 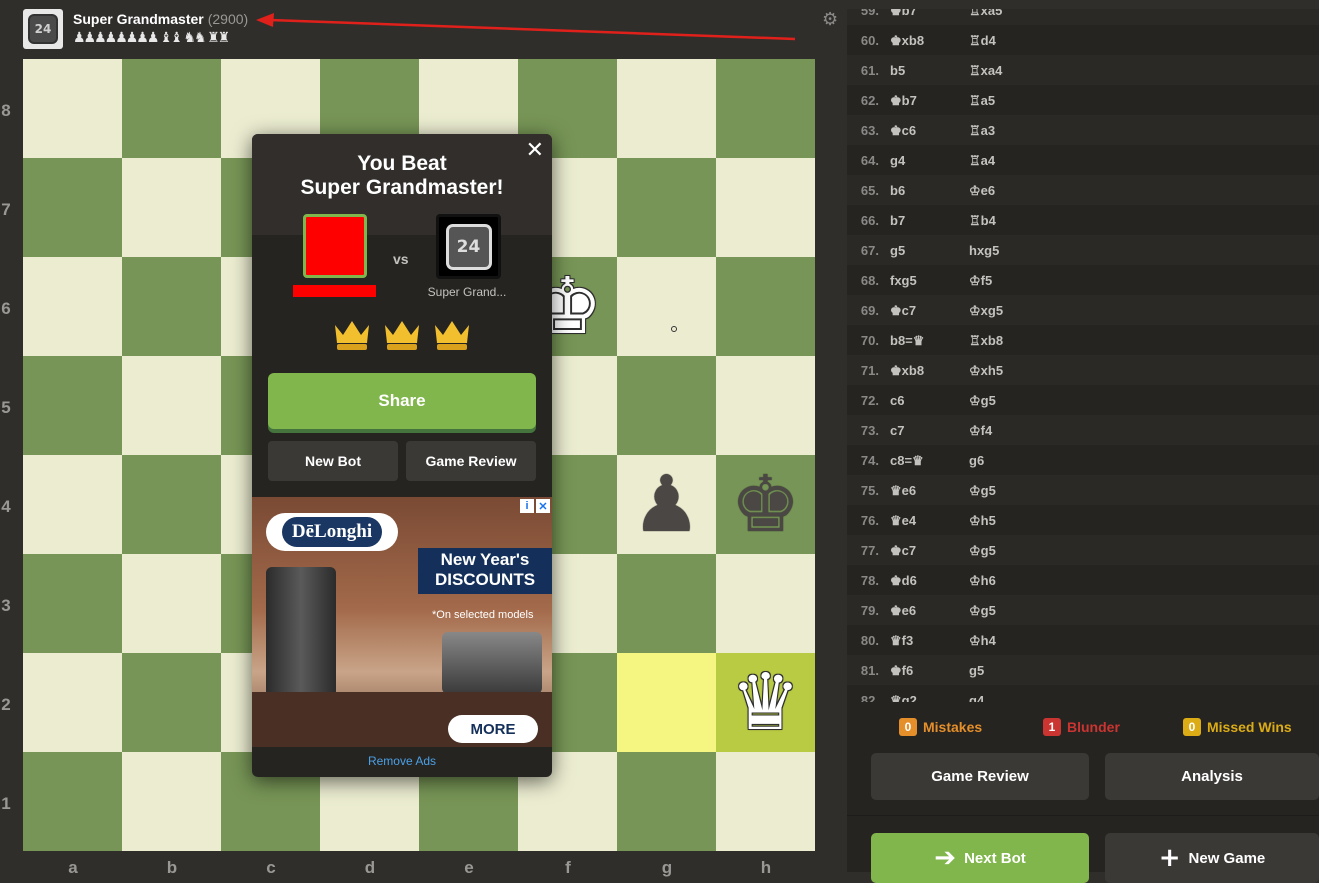 I want to click on white-move: ♚e6, so click(x=903, y=611).